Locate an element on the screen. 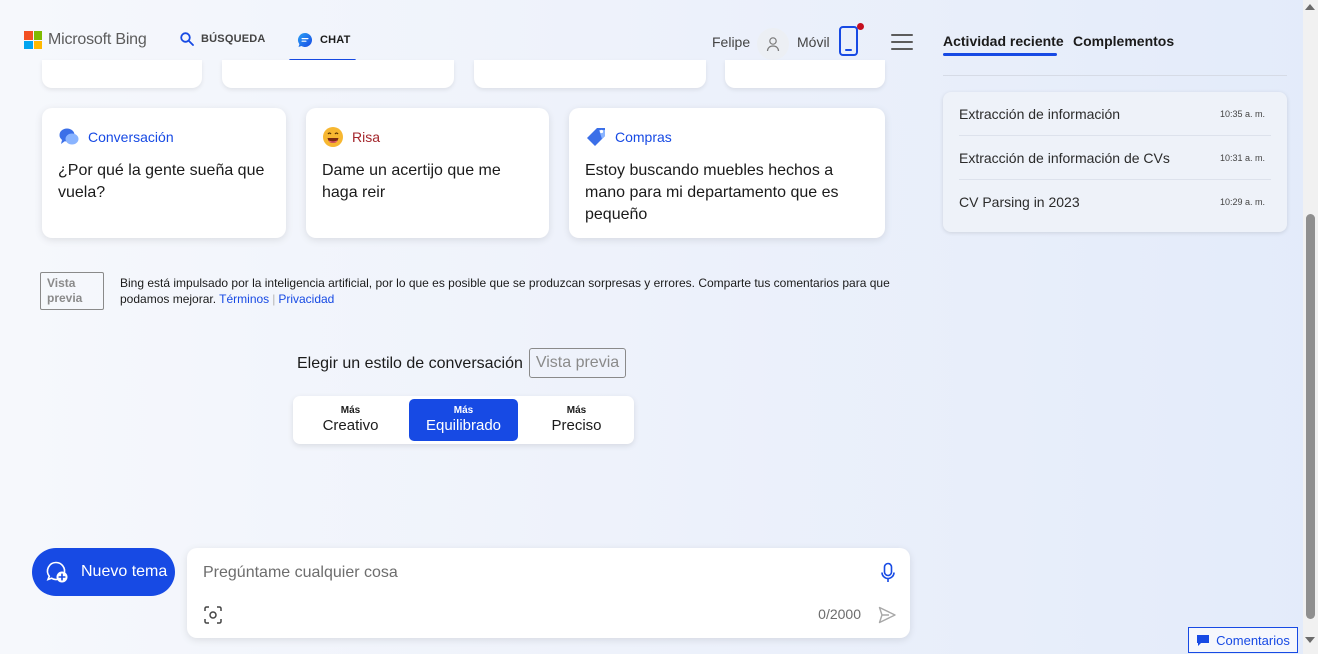  style-option-precise: Más Preciso is located at coordinates (576, 420).